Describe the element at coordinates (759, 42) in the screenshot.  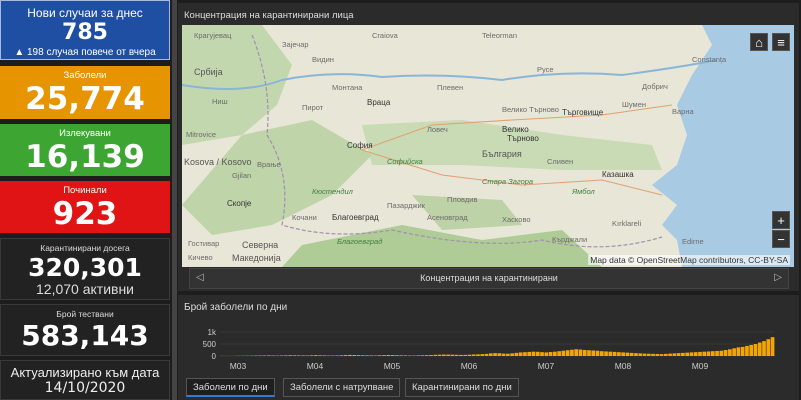
I see `home-icon: ⌂` at that location.